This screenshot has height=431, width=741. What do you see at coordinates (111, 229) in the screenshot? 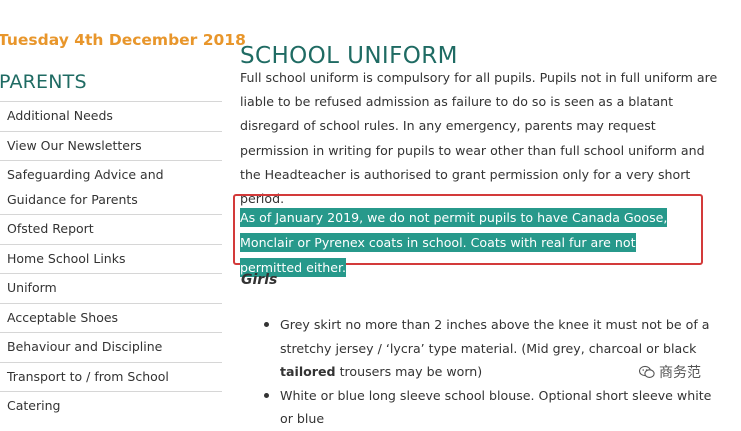
I see `sidebar-item-ofsted-report: Ofsted Report` at bounding box center [111, 229].